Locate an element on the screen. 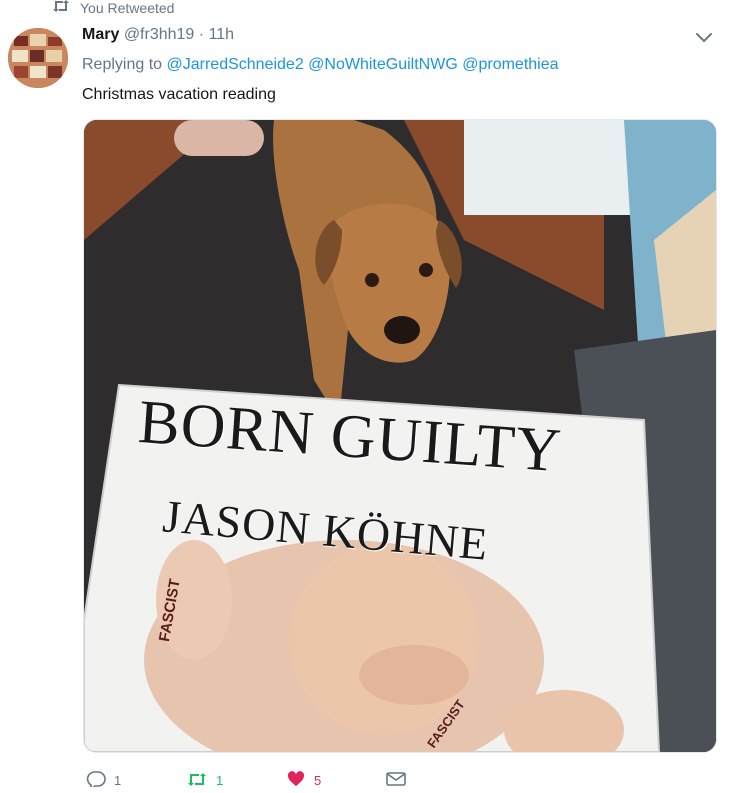  like-count: 5 is located at coordinates (318, 780).